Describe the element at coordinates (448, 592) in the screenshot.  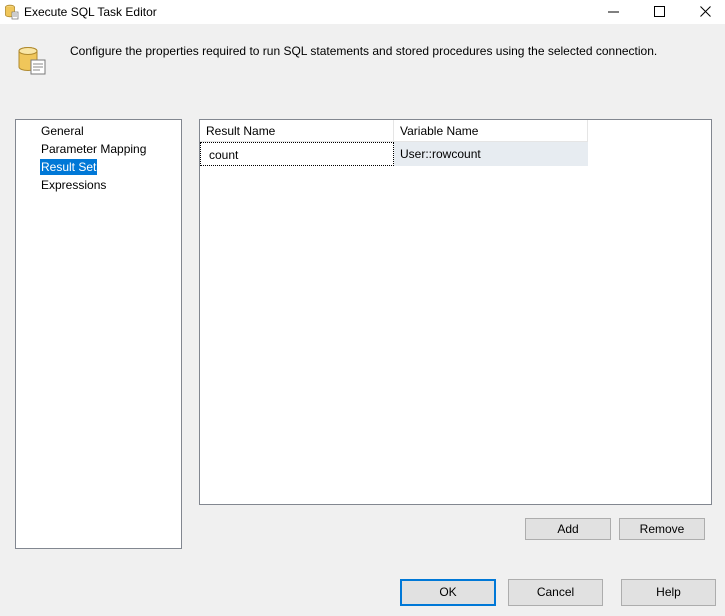
I see `ok-button: OK` at that location.